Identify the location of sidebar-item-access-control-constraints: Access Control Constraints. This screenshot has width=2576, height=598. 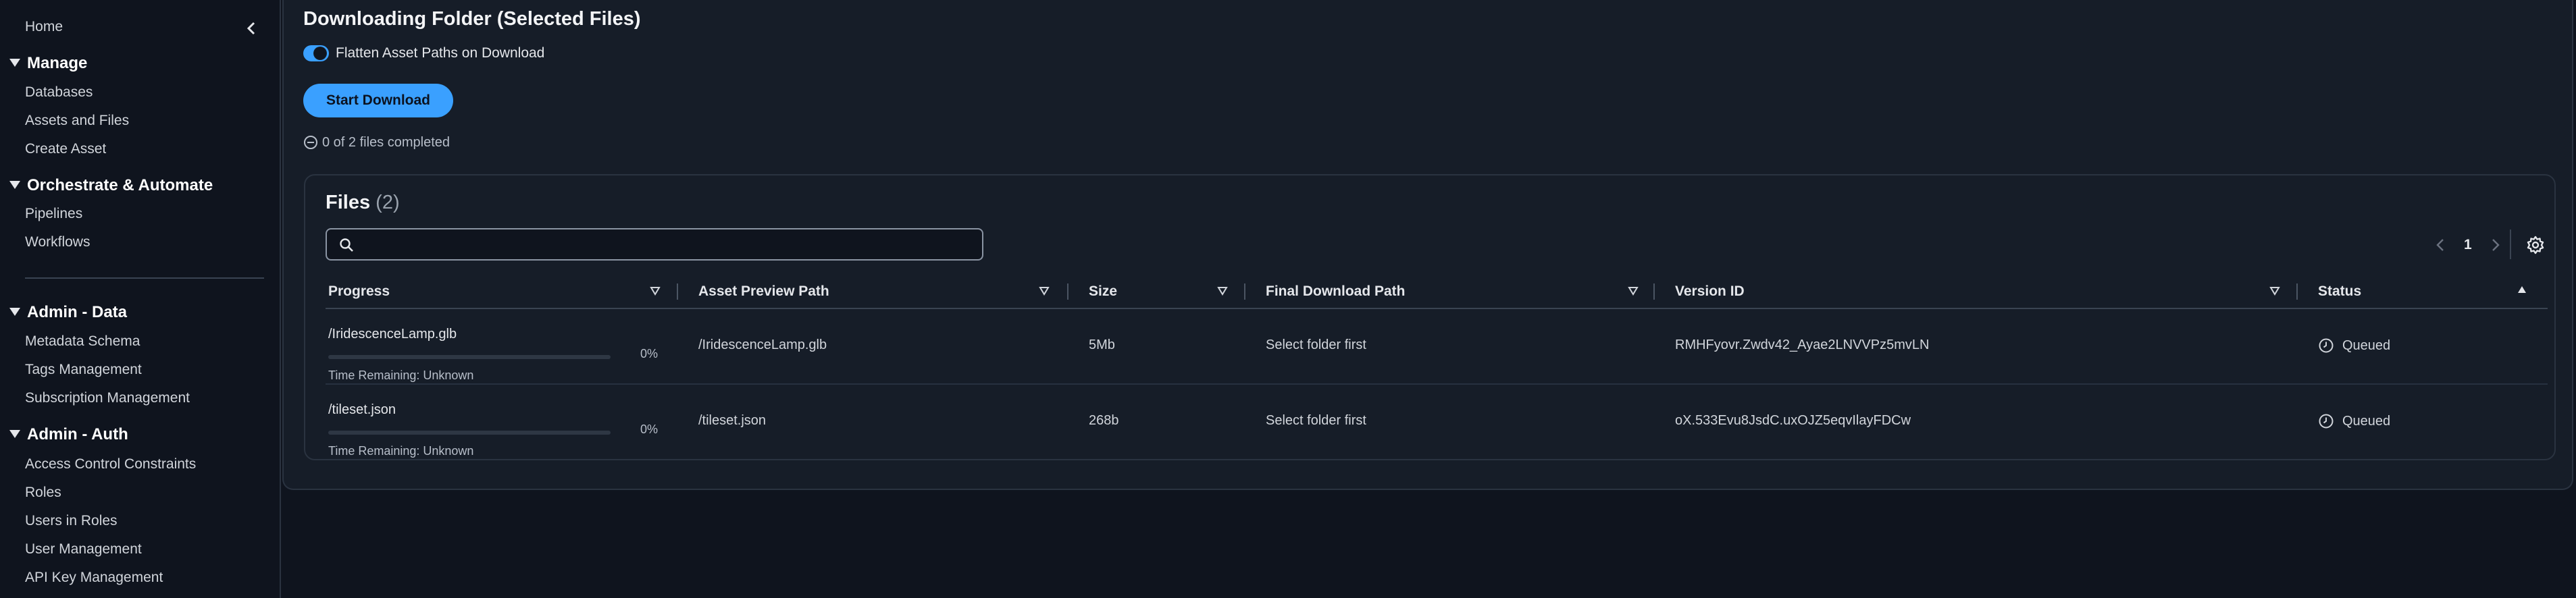
(110, 464).